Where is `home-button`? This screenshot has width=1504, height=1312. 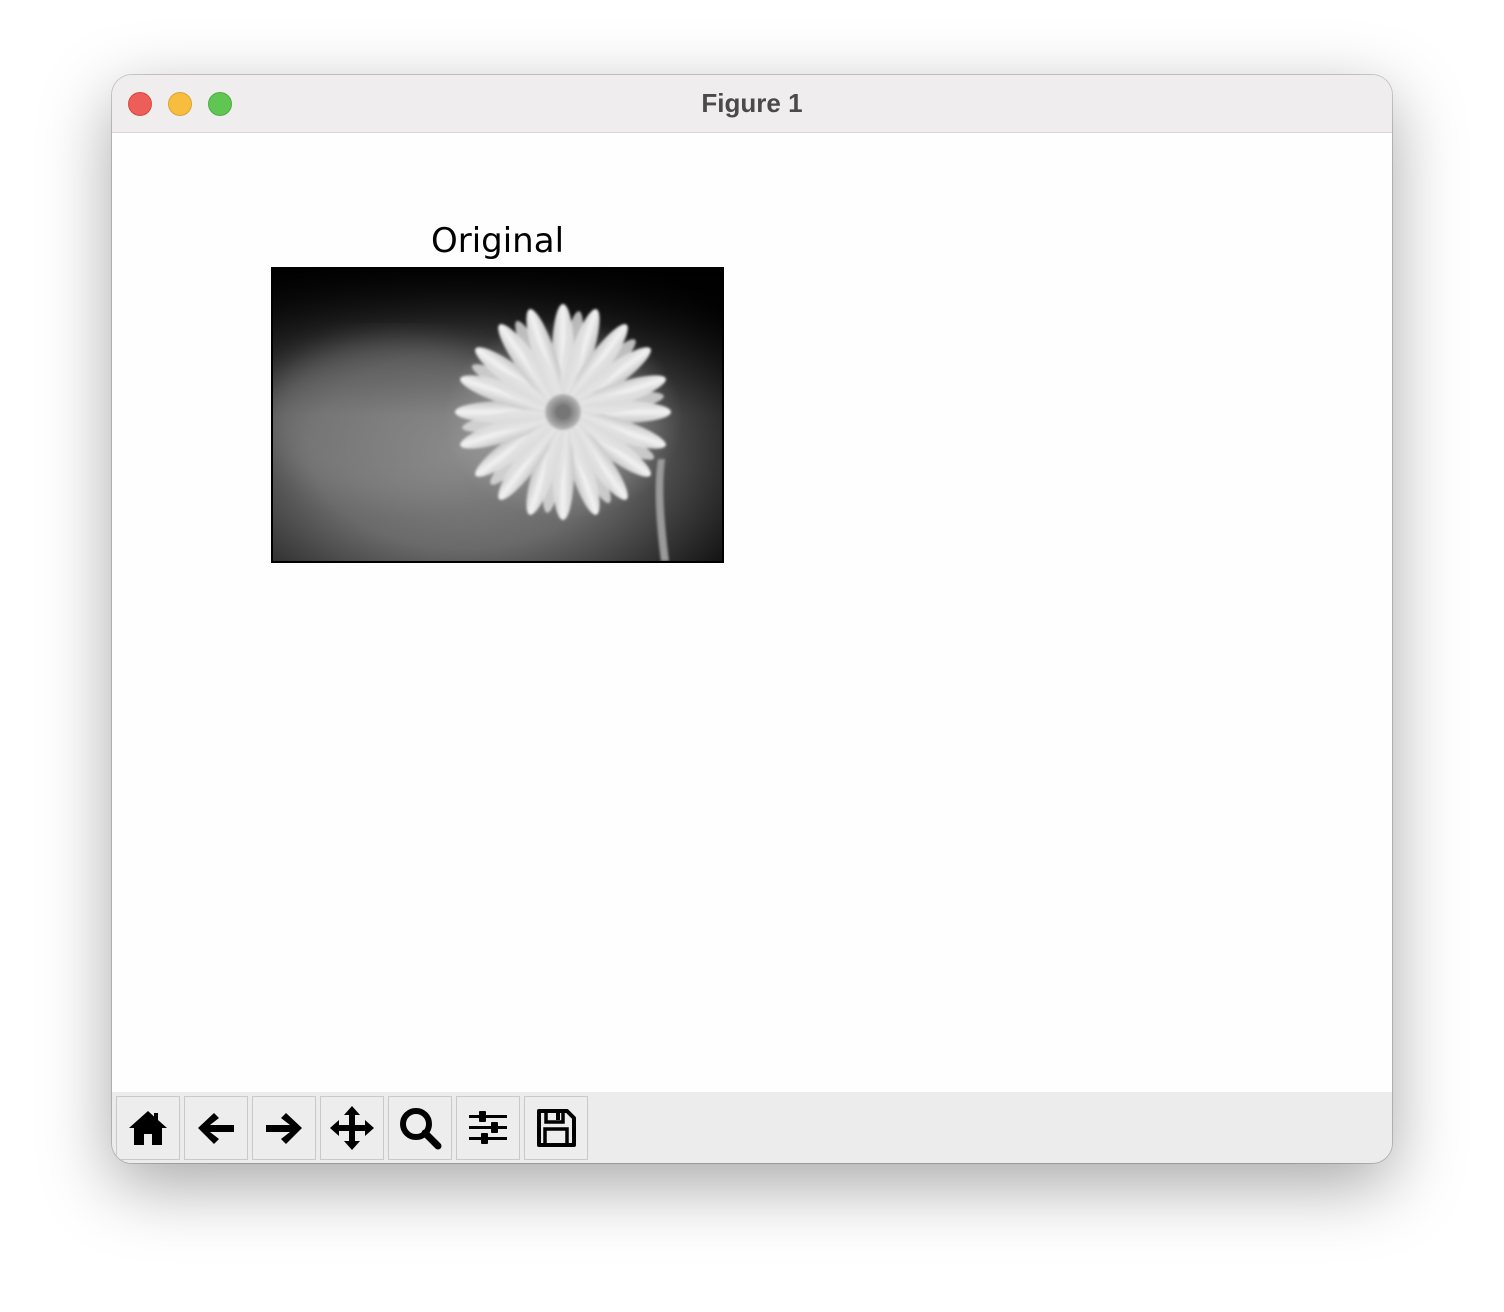 home-button is located at coordinates (148, 1128).